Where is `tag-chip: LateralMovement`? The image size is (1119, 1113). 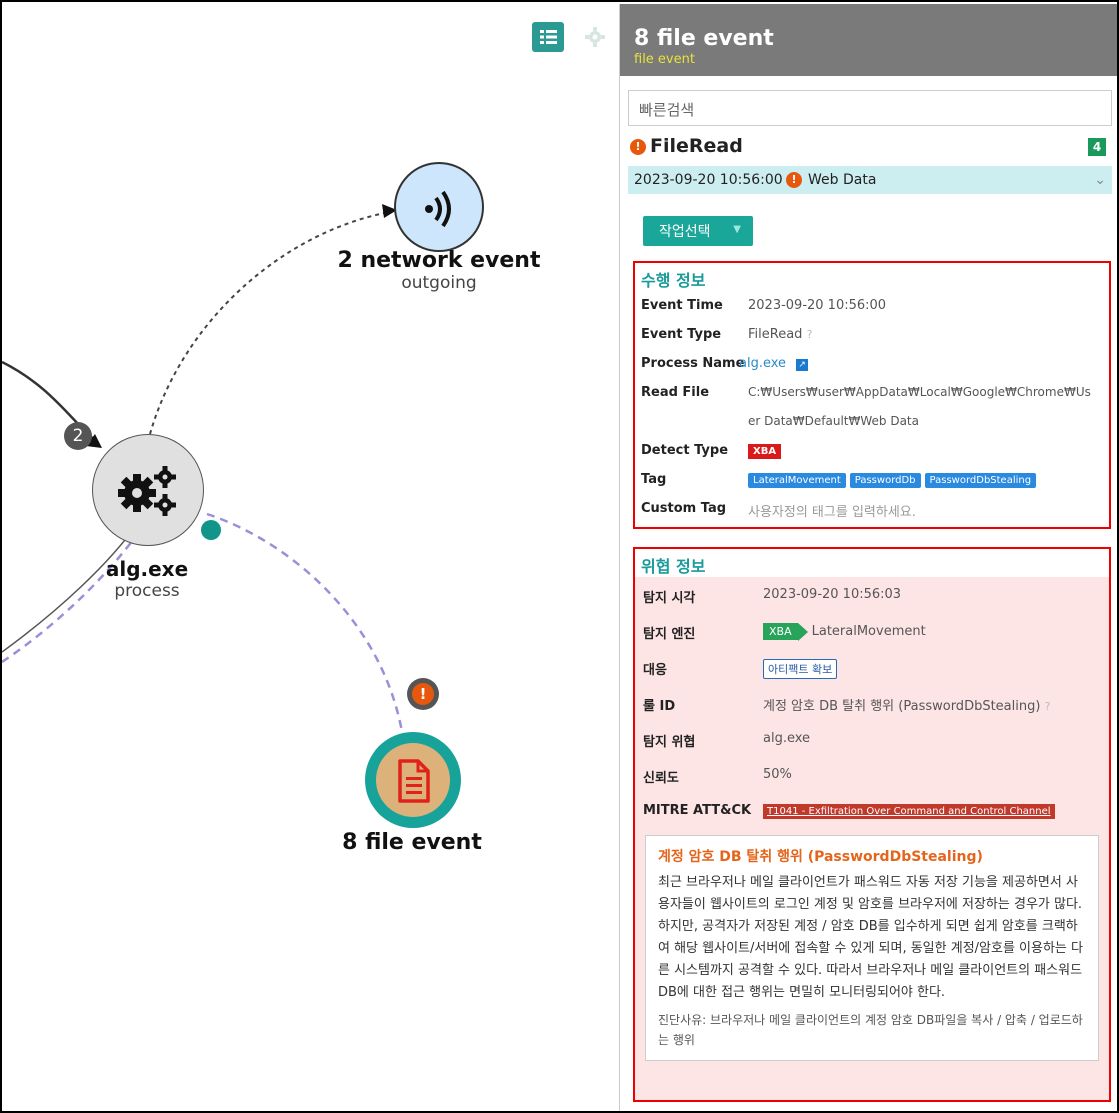 tag-chip: LateralMovement is located at coordinates (797, 480).